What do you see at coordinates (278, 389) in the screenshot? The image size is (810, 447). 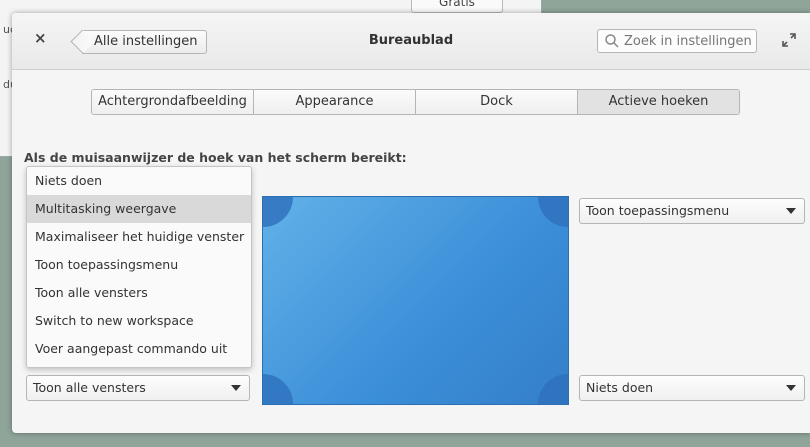 I see `corner-bottom-left` at bounding box center [278, 389].